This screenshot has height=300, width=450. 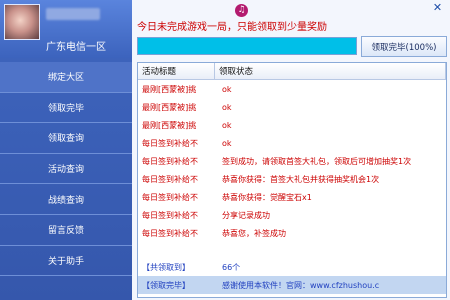 I want to click on table-row: 每日签到补给不 恭喜你获得：觉醒宝石x1, so click(x=292, y=197).